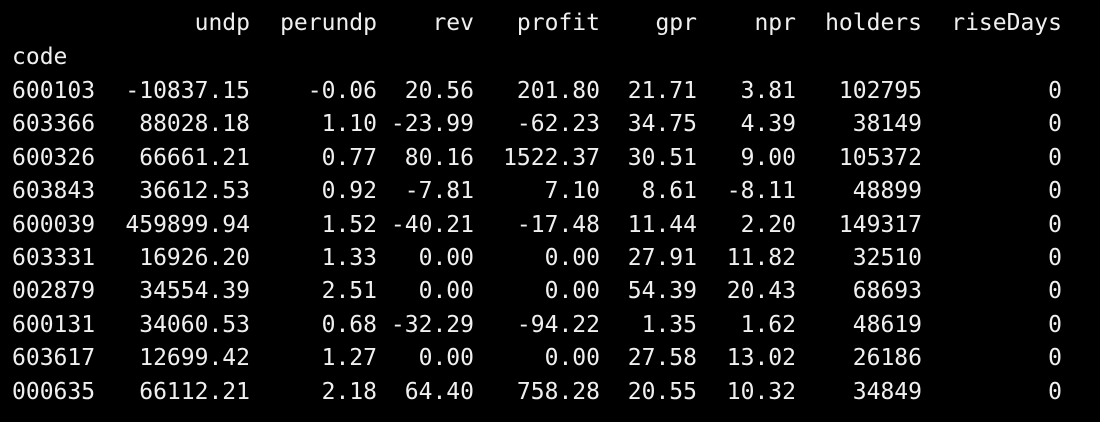 The height and width of the screenshot is (422, 1100). I want to click on column-header-holders: holders, so click(873, 23).